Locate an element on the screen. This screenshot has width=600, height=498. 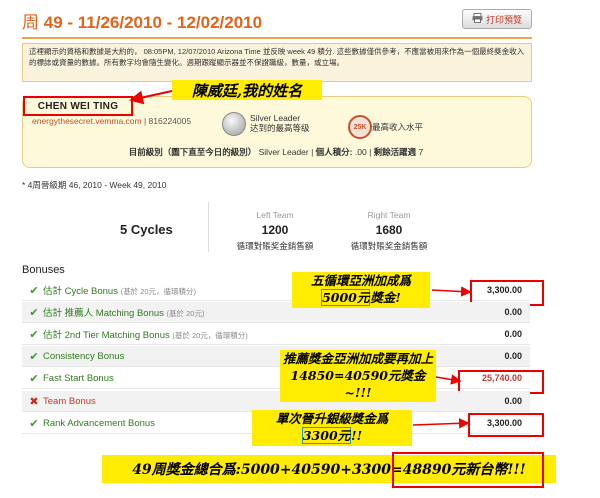
arrow-to-name is located at coordinates (151, 97).